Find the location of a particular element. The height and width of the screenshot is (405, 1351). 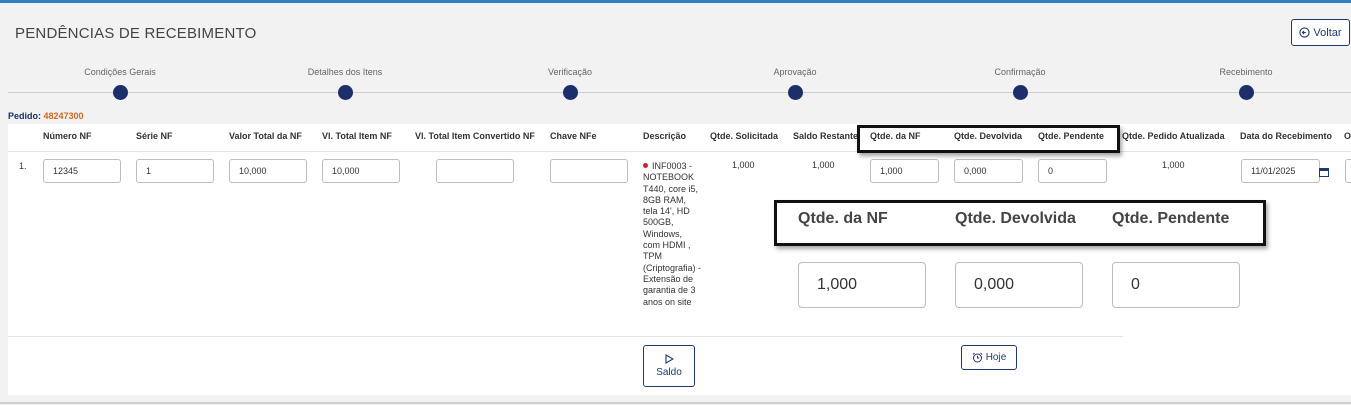

header-highlight-box is located at coordinates (988, 139).